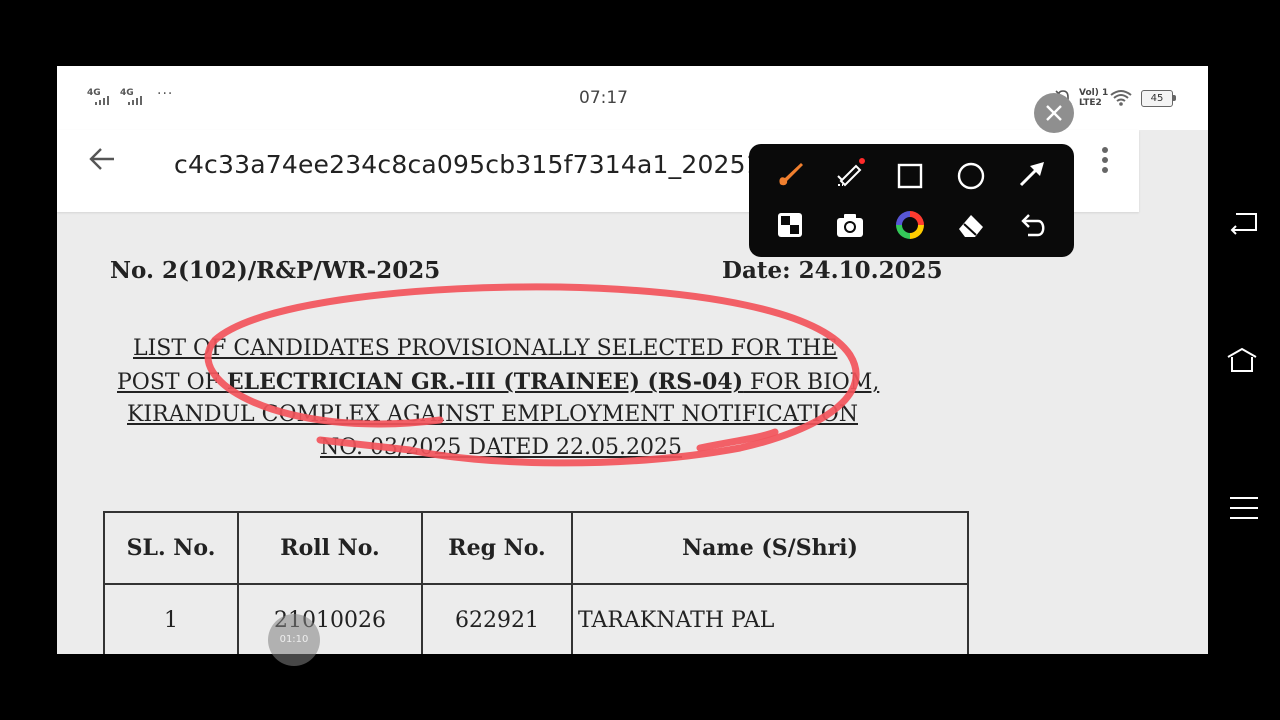  I want to click on mosaic-tool-icon, so click(790, 225).